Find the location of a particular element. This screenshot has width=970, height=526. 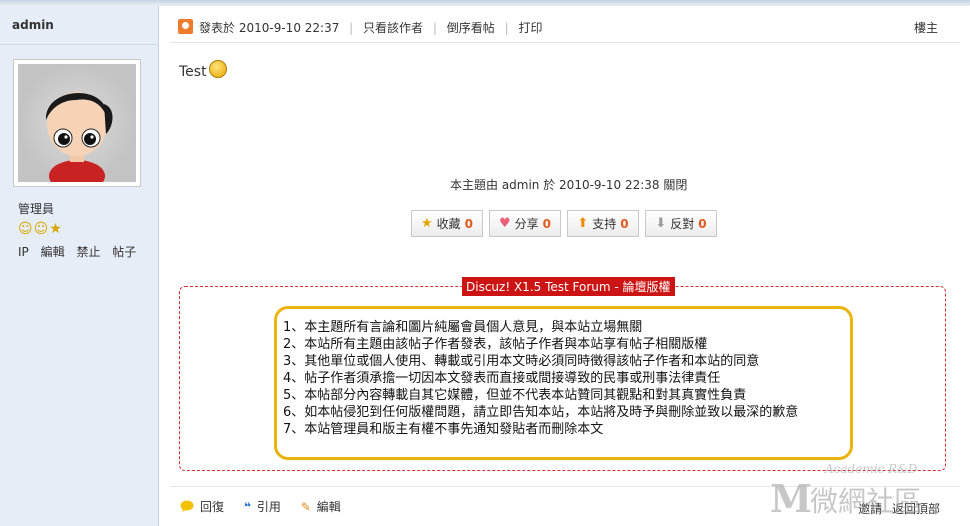

floor-label: 樓主 is located at coordinates (926, 27).